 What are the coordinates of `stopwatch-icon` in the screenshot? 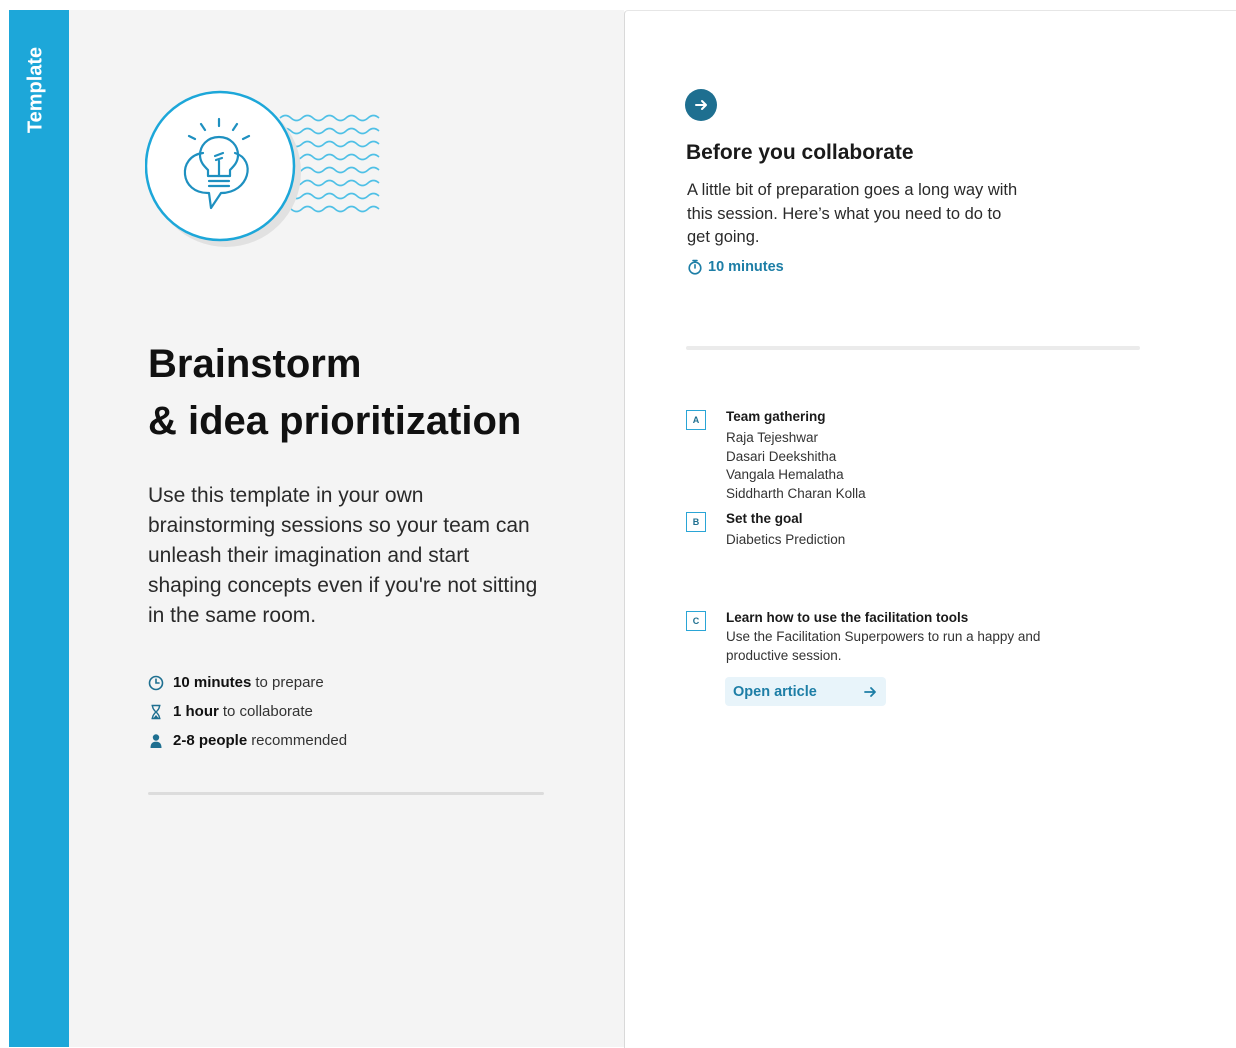 It's located at (695, 267).